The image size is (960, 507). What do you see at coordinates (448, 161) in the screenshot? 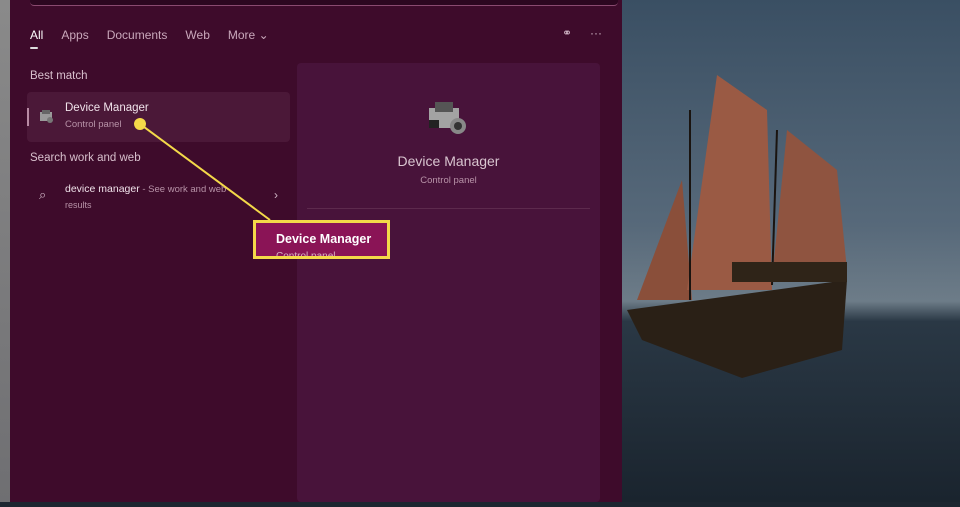
I see `preview-title: Device Manager` at bounding box center [448, 161].